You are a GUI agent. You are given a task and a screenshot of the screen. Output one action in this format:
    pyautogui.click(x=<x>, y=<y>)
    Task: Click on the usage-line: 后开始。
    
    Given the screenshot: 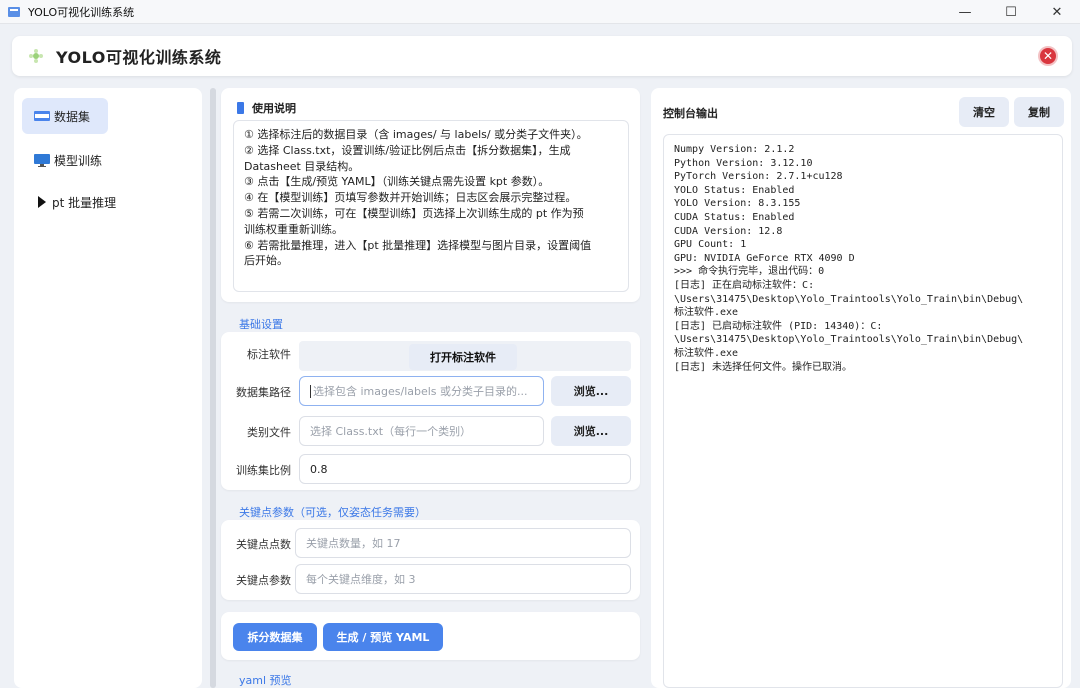 What is the action you would take?
    pyautogui.click(x=266, y=261)
    